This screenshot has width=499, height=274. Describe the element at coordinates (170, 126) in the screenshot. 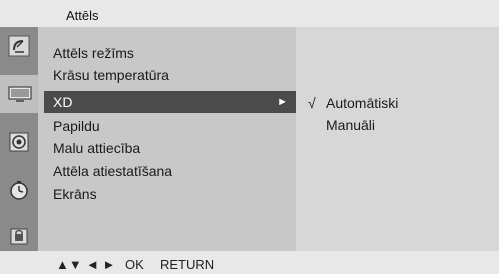

I see `menu-item-advanced: Papildu` at that location.